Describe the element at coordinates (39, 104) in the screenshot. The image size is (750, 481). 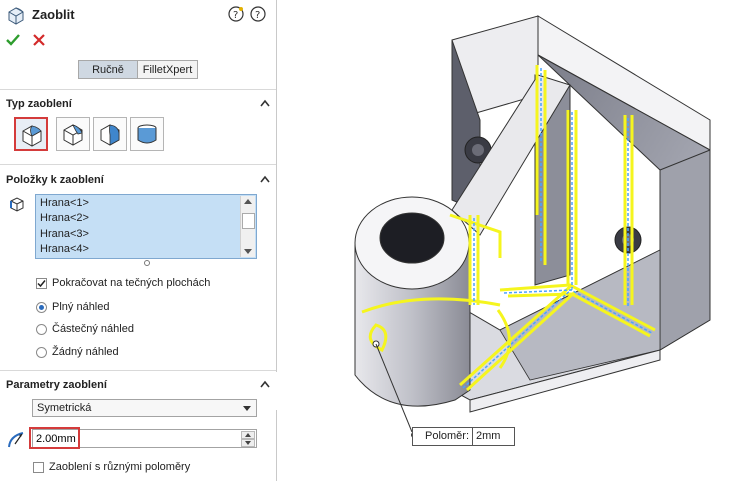
I see `section-title-fillet-type: Typ zaoblení` at that location.